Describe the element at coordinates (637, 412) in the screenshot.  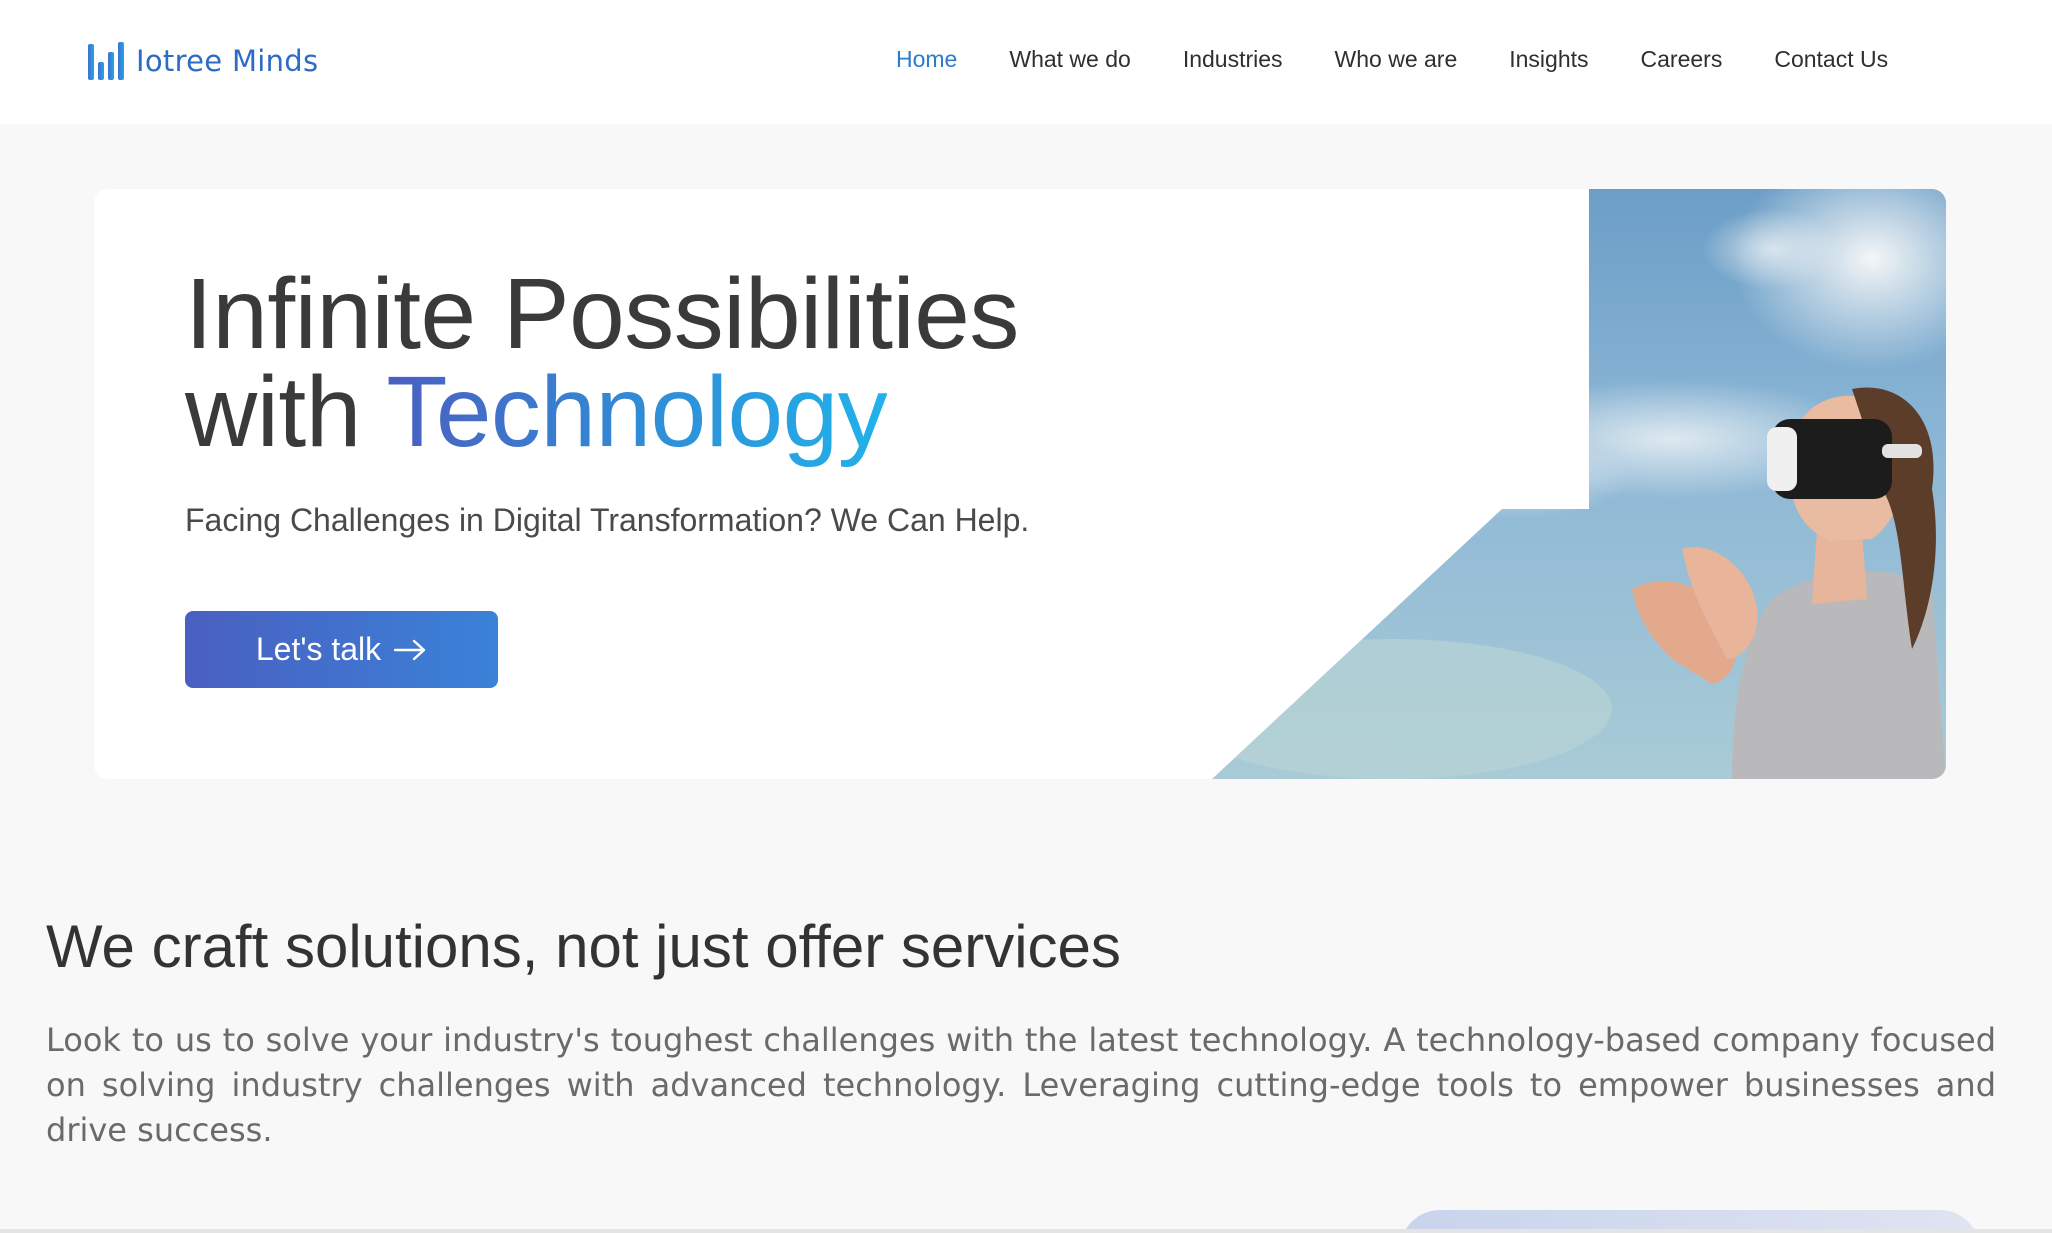
I see `hero-title-accent: Technology` at that location.